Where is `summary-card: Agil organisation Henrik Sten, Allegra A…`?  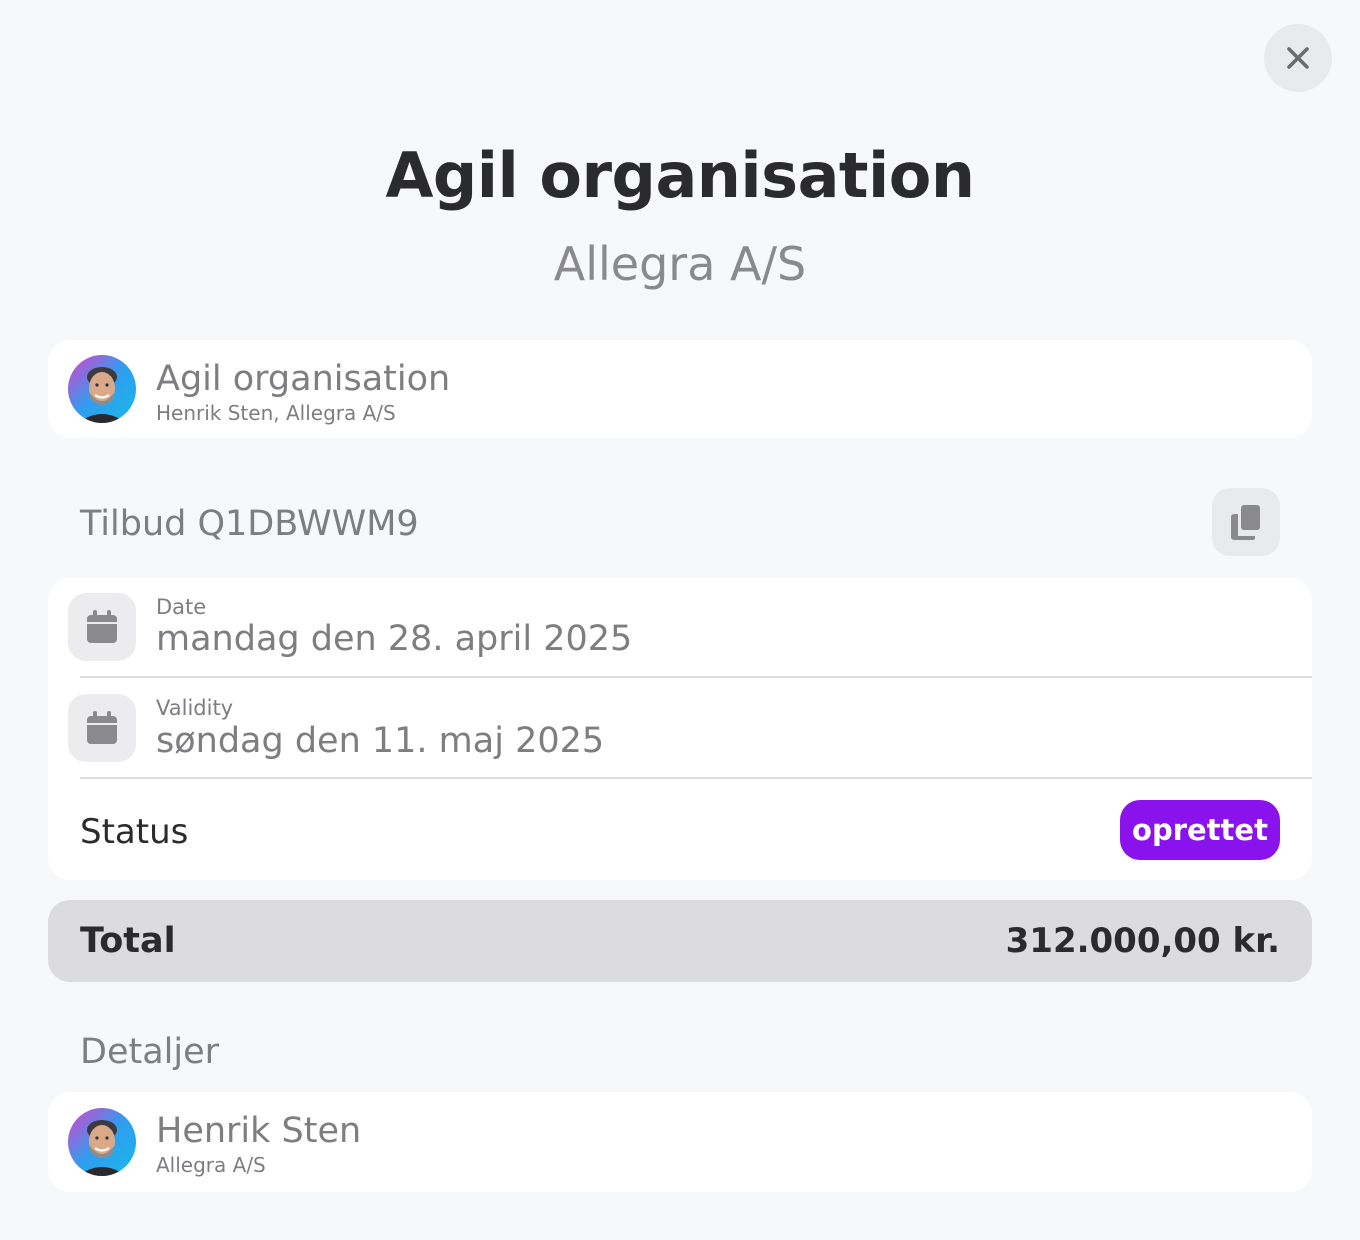
summary-card: Agil organisation Henrik Sten, Allegra A… is located at coordinates (680, 389).